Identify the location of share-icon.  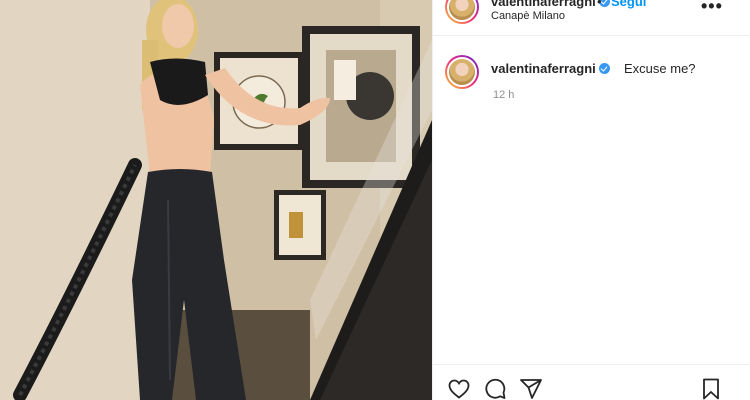
(531, 388).